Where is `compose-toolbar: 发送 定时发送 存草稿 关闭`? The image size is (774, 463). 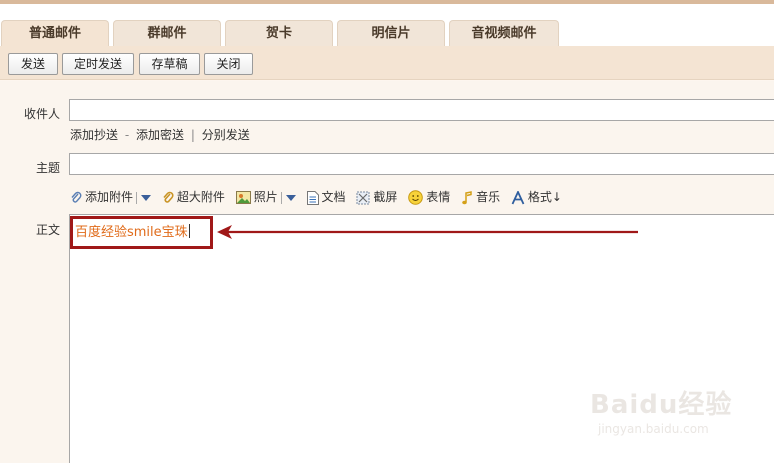 compose-toolbar: 发送 定时发送 存草稿 关闭 is located at coordinates (387, 63).